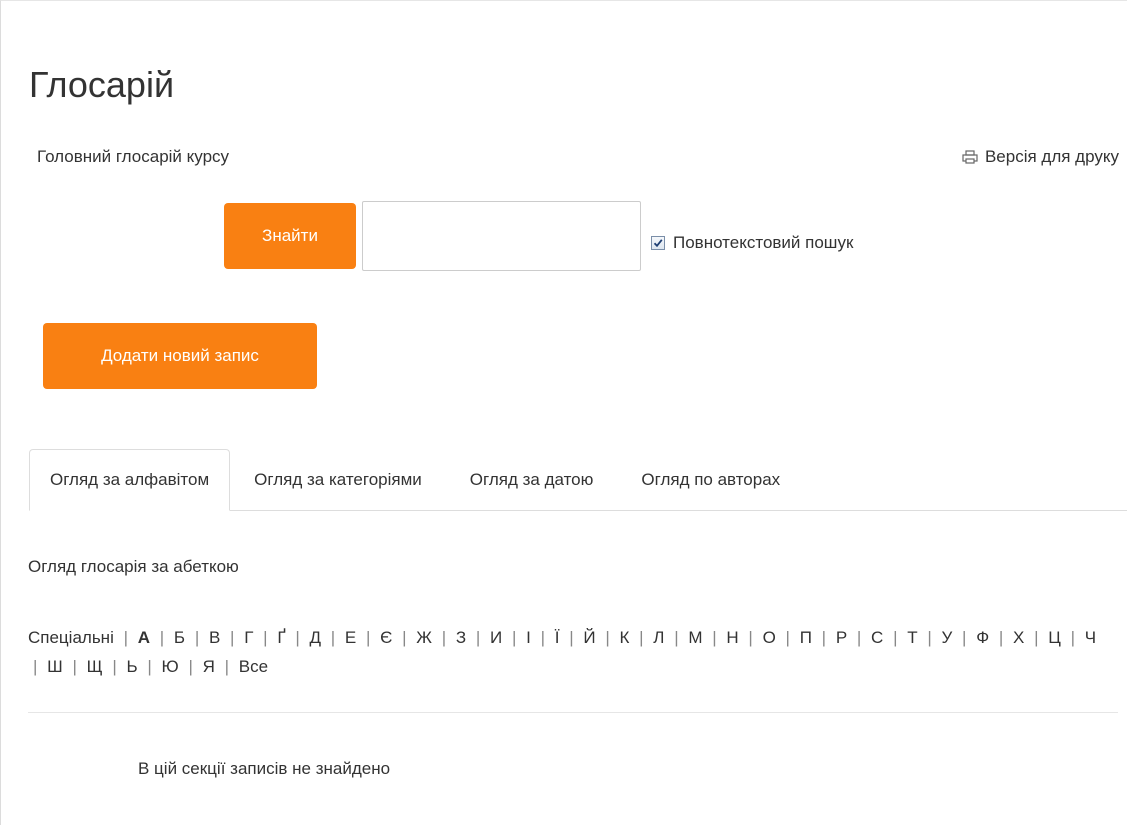 The image size is (1127, 825). I want to click on alphabet-letter: Я, so click(209, 666).